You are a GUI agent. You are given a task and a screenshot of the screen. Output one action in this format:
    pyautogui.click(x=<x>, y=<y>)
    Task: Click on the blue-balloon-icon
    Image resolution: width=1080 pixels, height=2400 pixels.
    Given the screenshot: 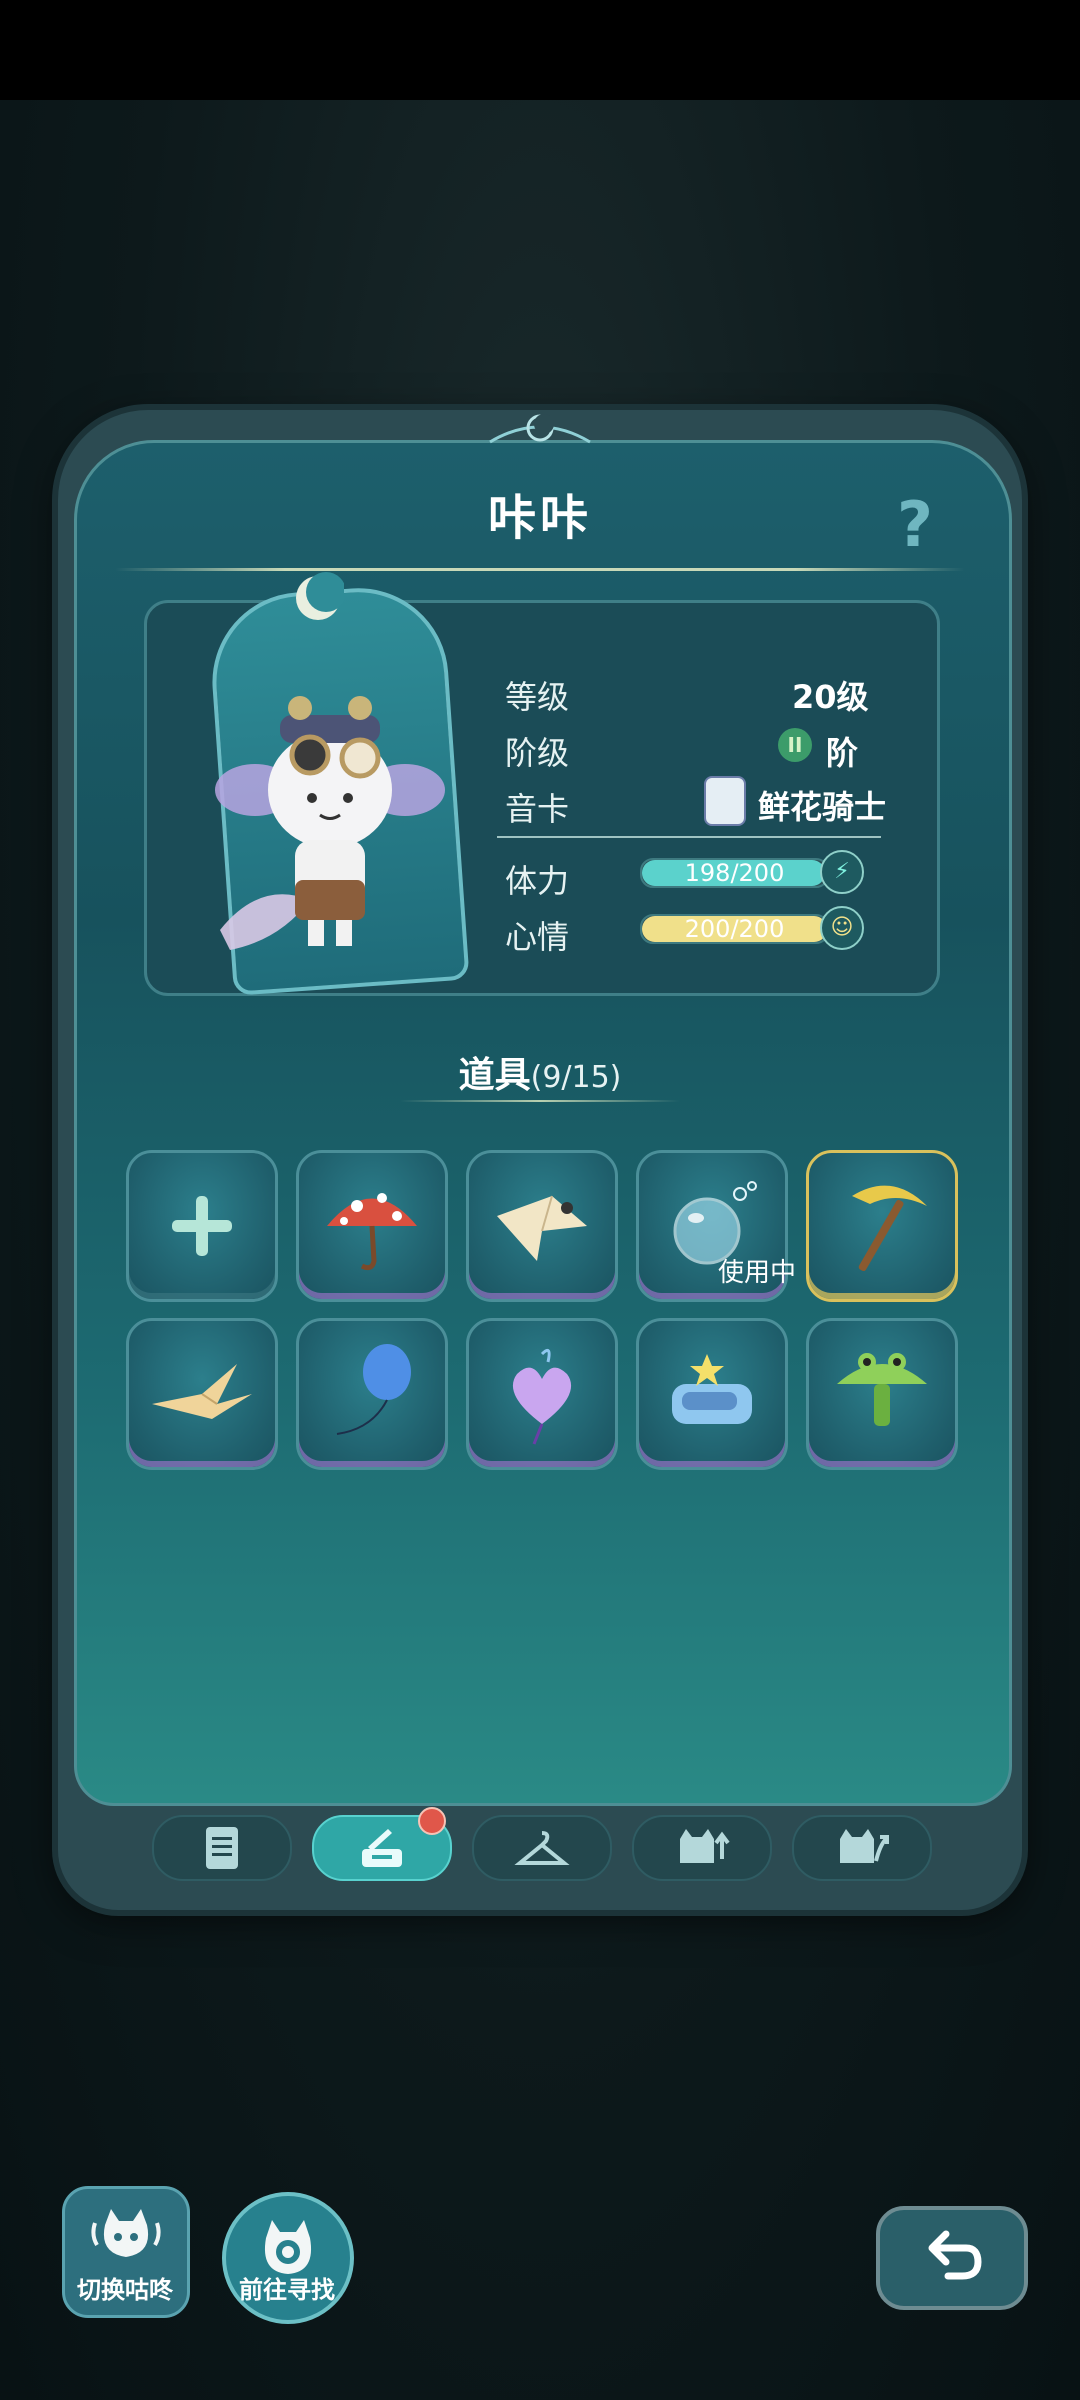 What is the action you would take?
    pyautogui.click(x=373, y=1389)
    